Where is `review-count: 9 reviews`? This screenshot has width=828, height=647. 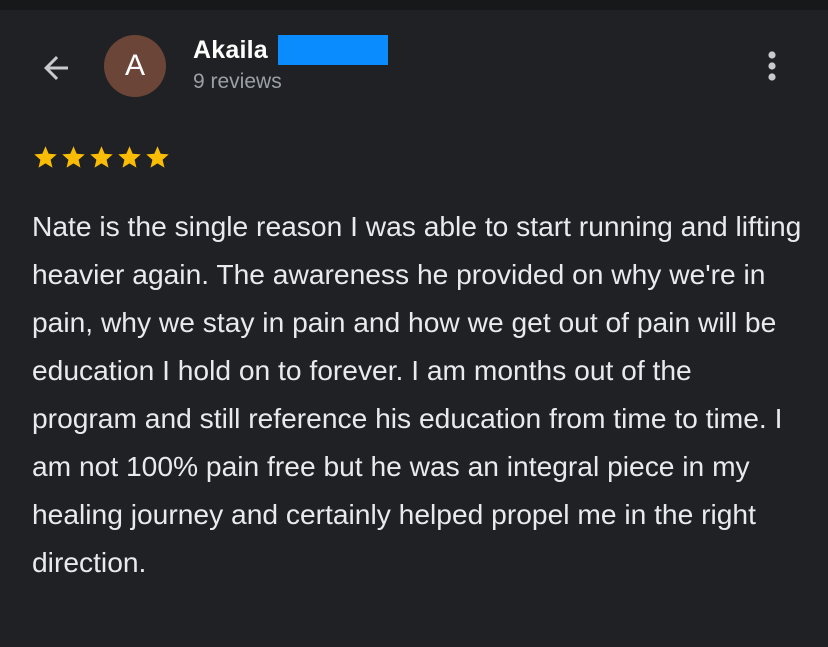 review-count: 9 reviews is located at coordinates (237, 82).